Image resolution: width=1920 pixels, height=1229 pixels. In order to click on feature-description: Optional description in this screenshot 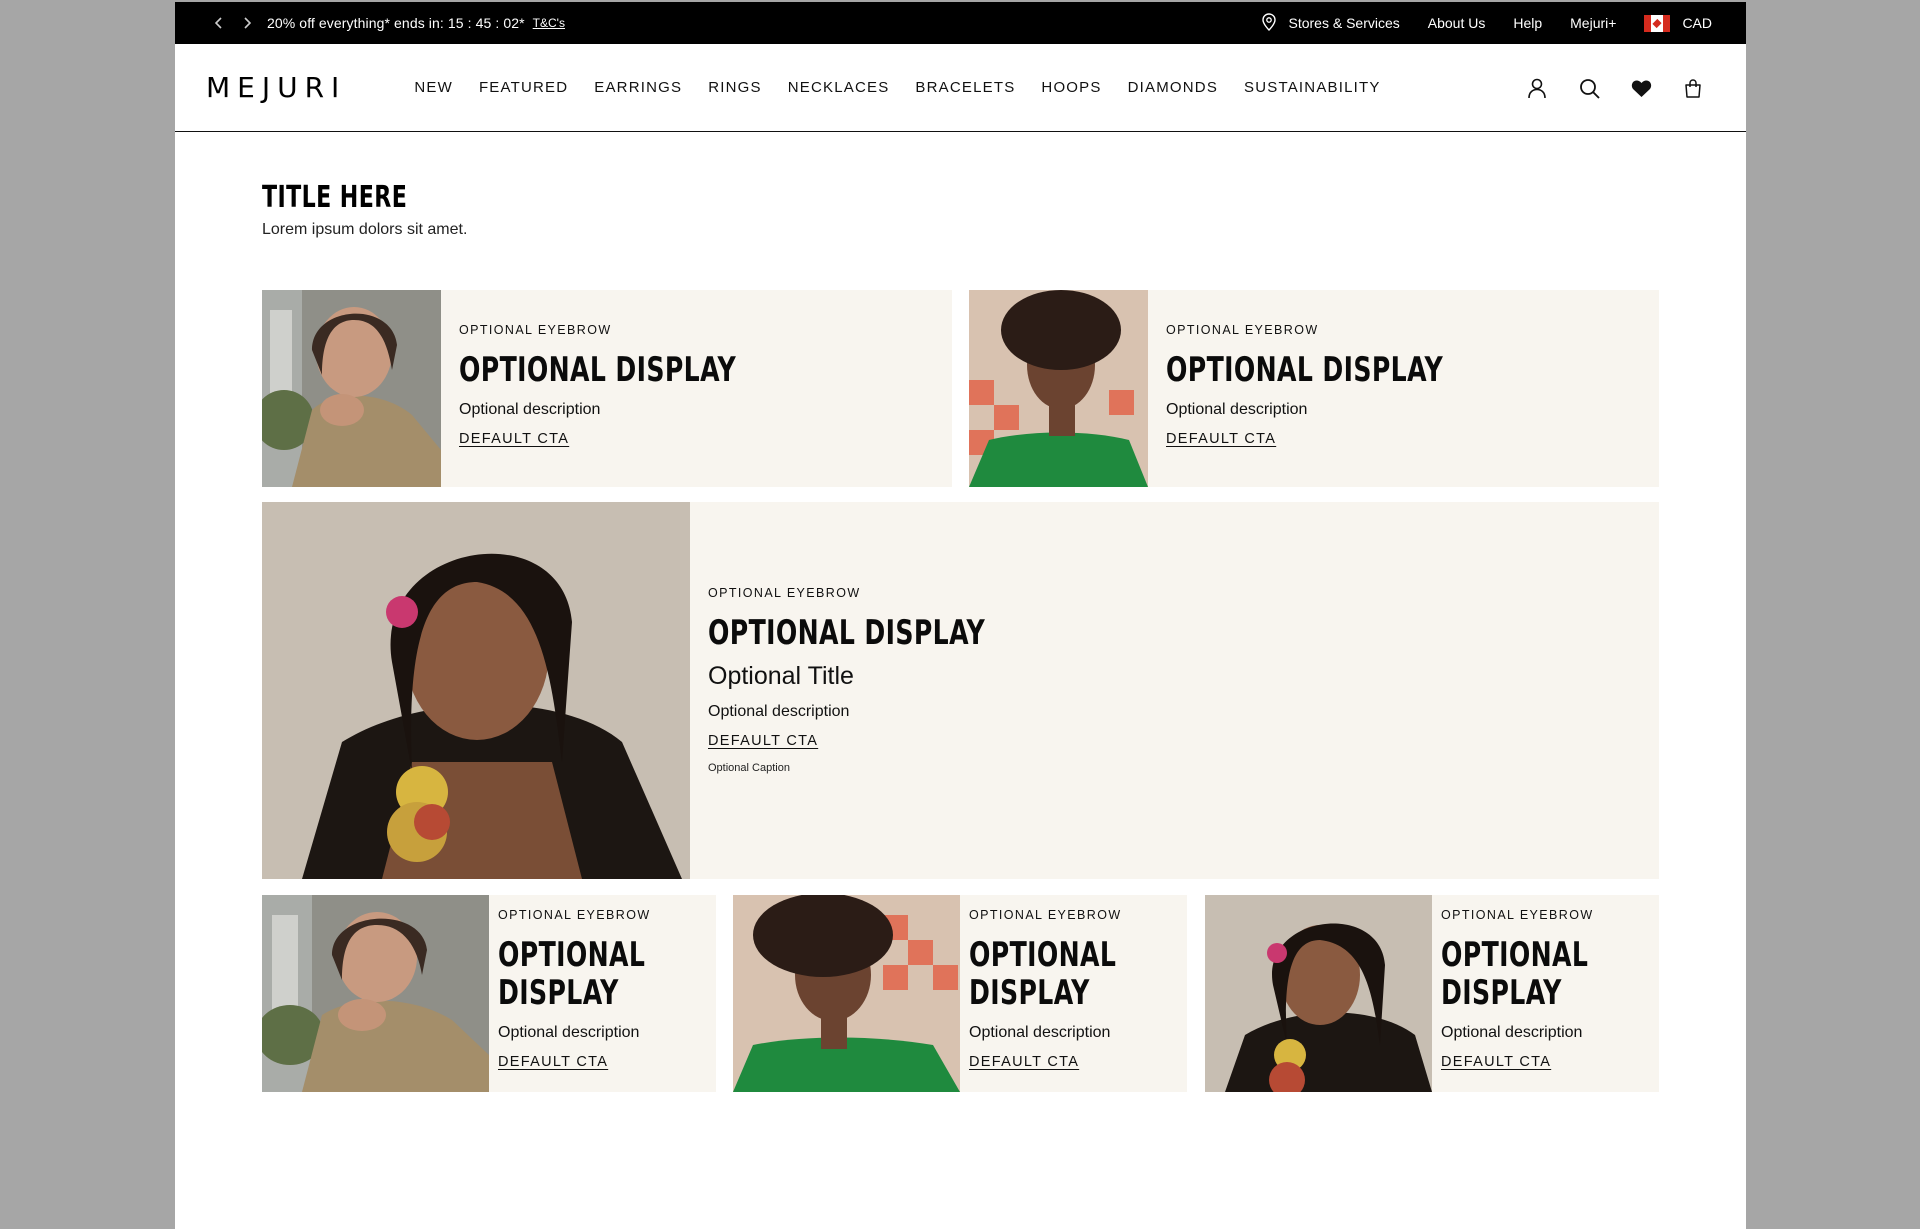, I will do `click(779, 711)`.